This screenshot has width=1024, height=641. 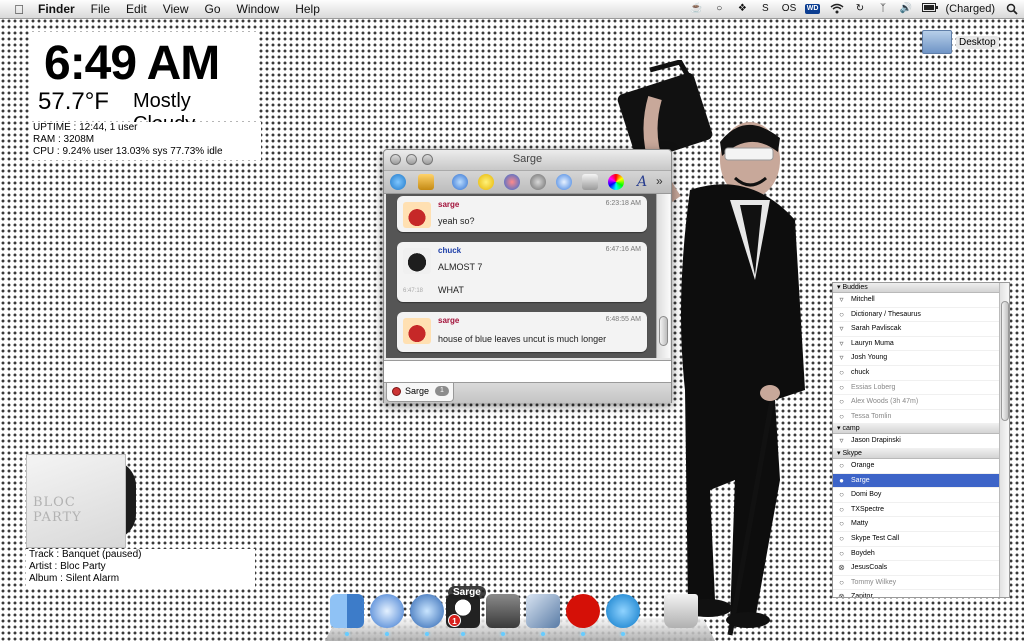 What do you see at coordinates (921, 453) in the screenshot?
I see `buddy-group-header: ▾ Skype` at bounding box center [921, 453].